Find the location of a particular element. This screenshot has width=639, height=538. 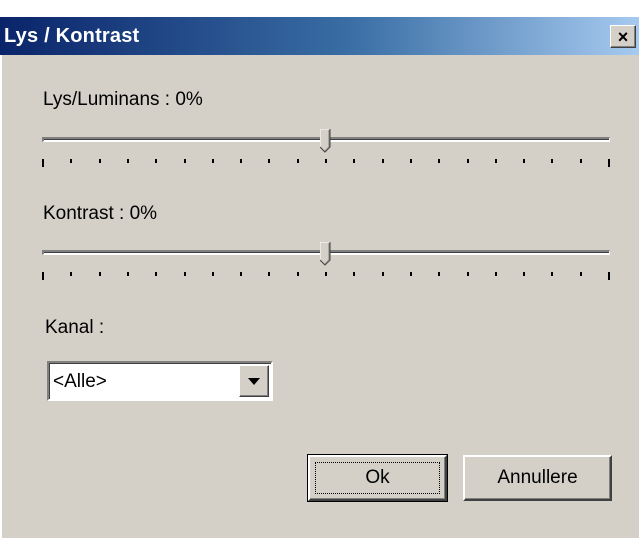

brightness-slider-ticks is located at coordinates (326, 163).